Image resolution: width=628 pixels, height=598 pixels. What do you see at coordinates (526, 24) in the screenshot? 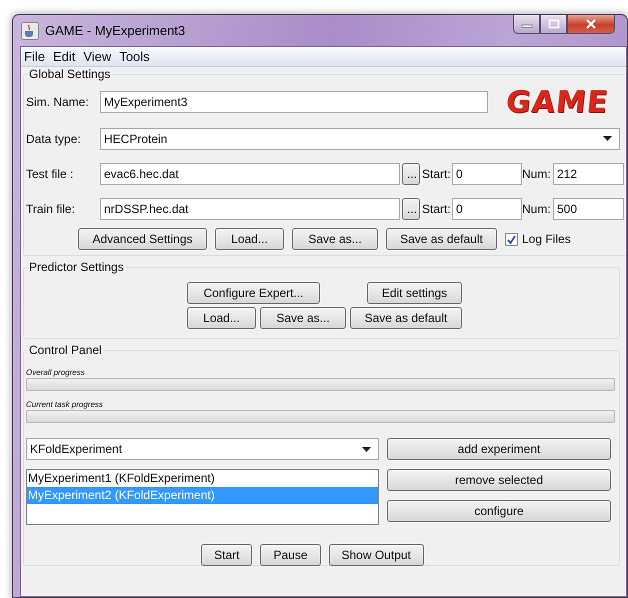
I see `minimize-button` at bounding box center [526, 24].